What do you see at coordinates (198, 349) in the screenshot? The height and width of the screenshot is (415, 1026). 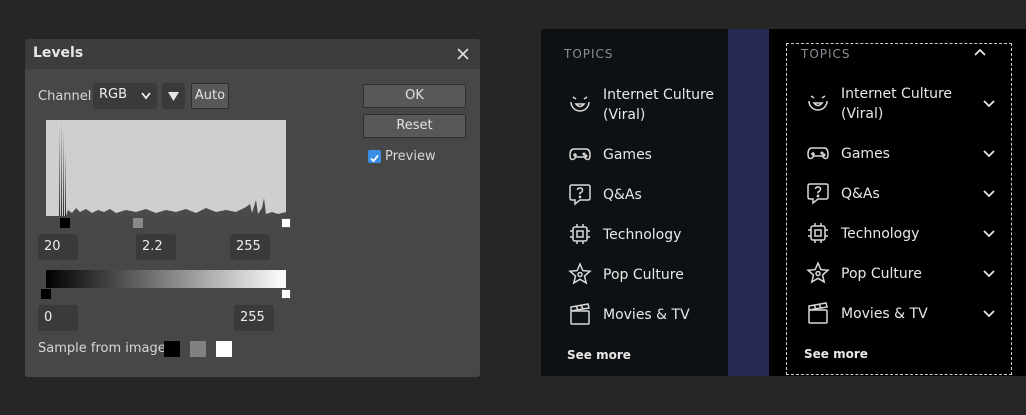 I see `sample-gray-swatch` at bounding box center [198, 349].